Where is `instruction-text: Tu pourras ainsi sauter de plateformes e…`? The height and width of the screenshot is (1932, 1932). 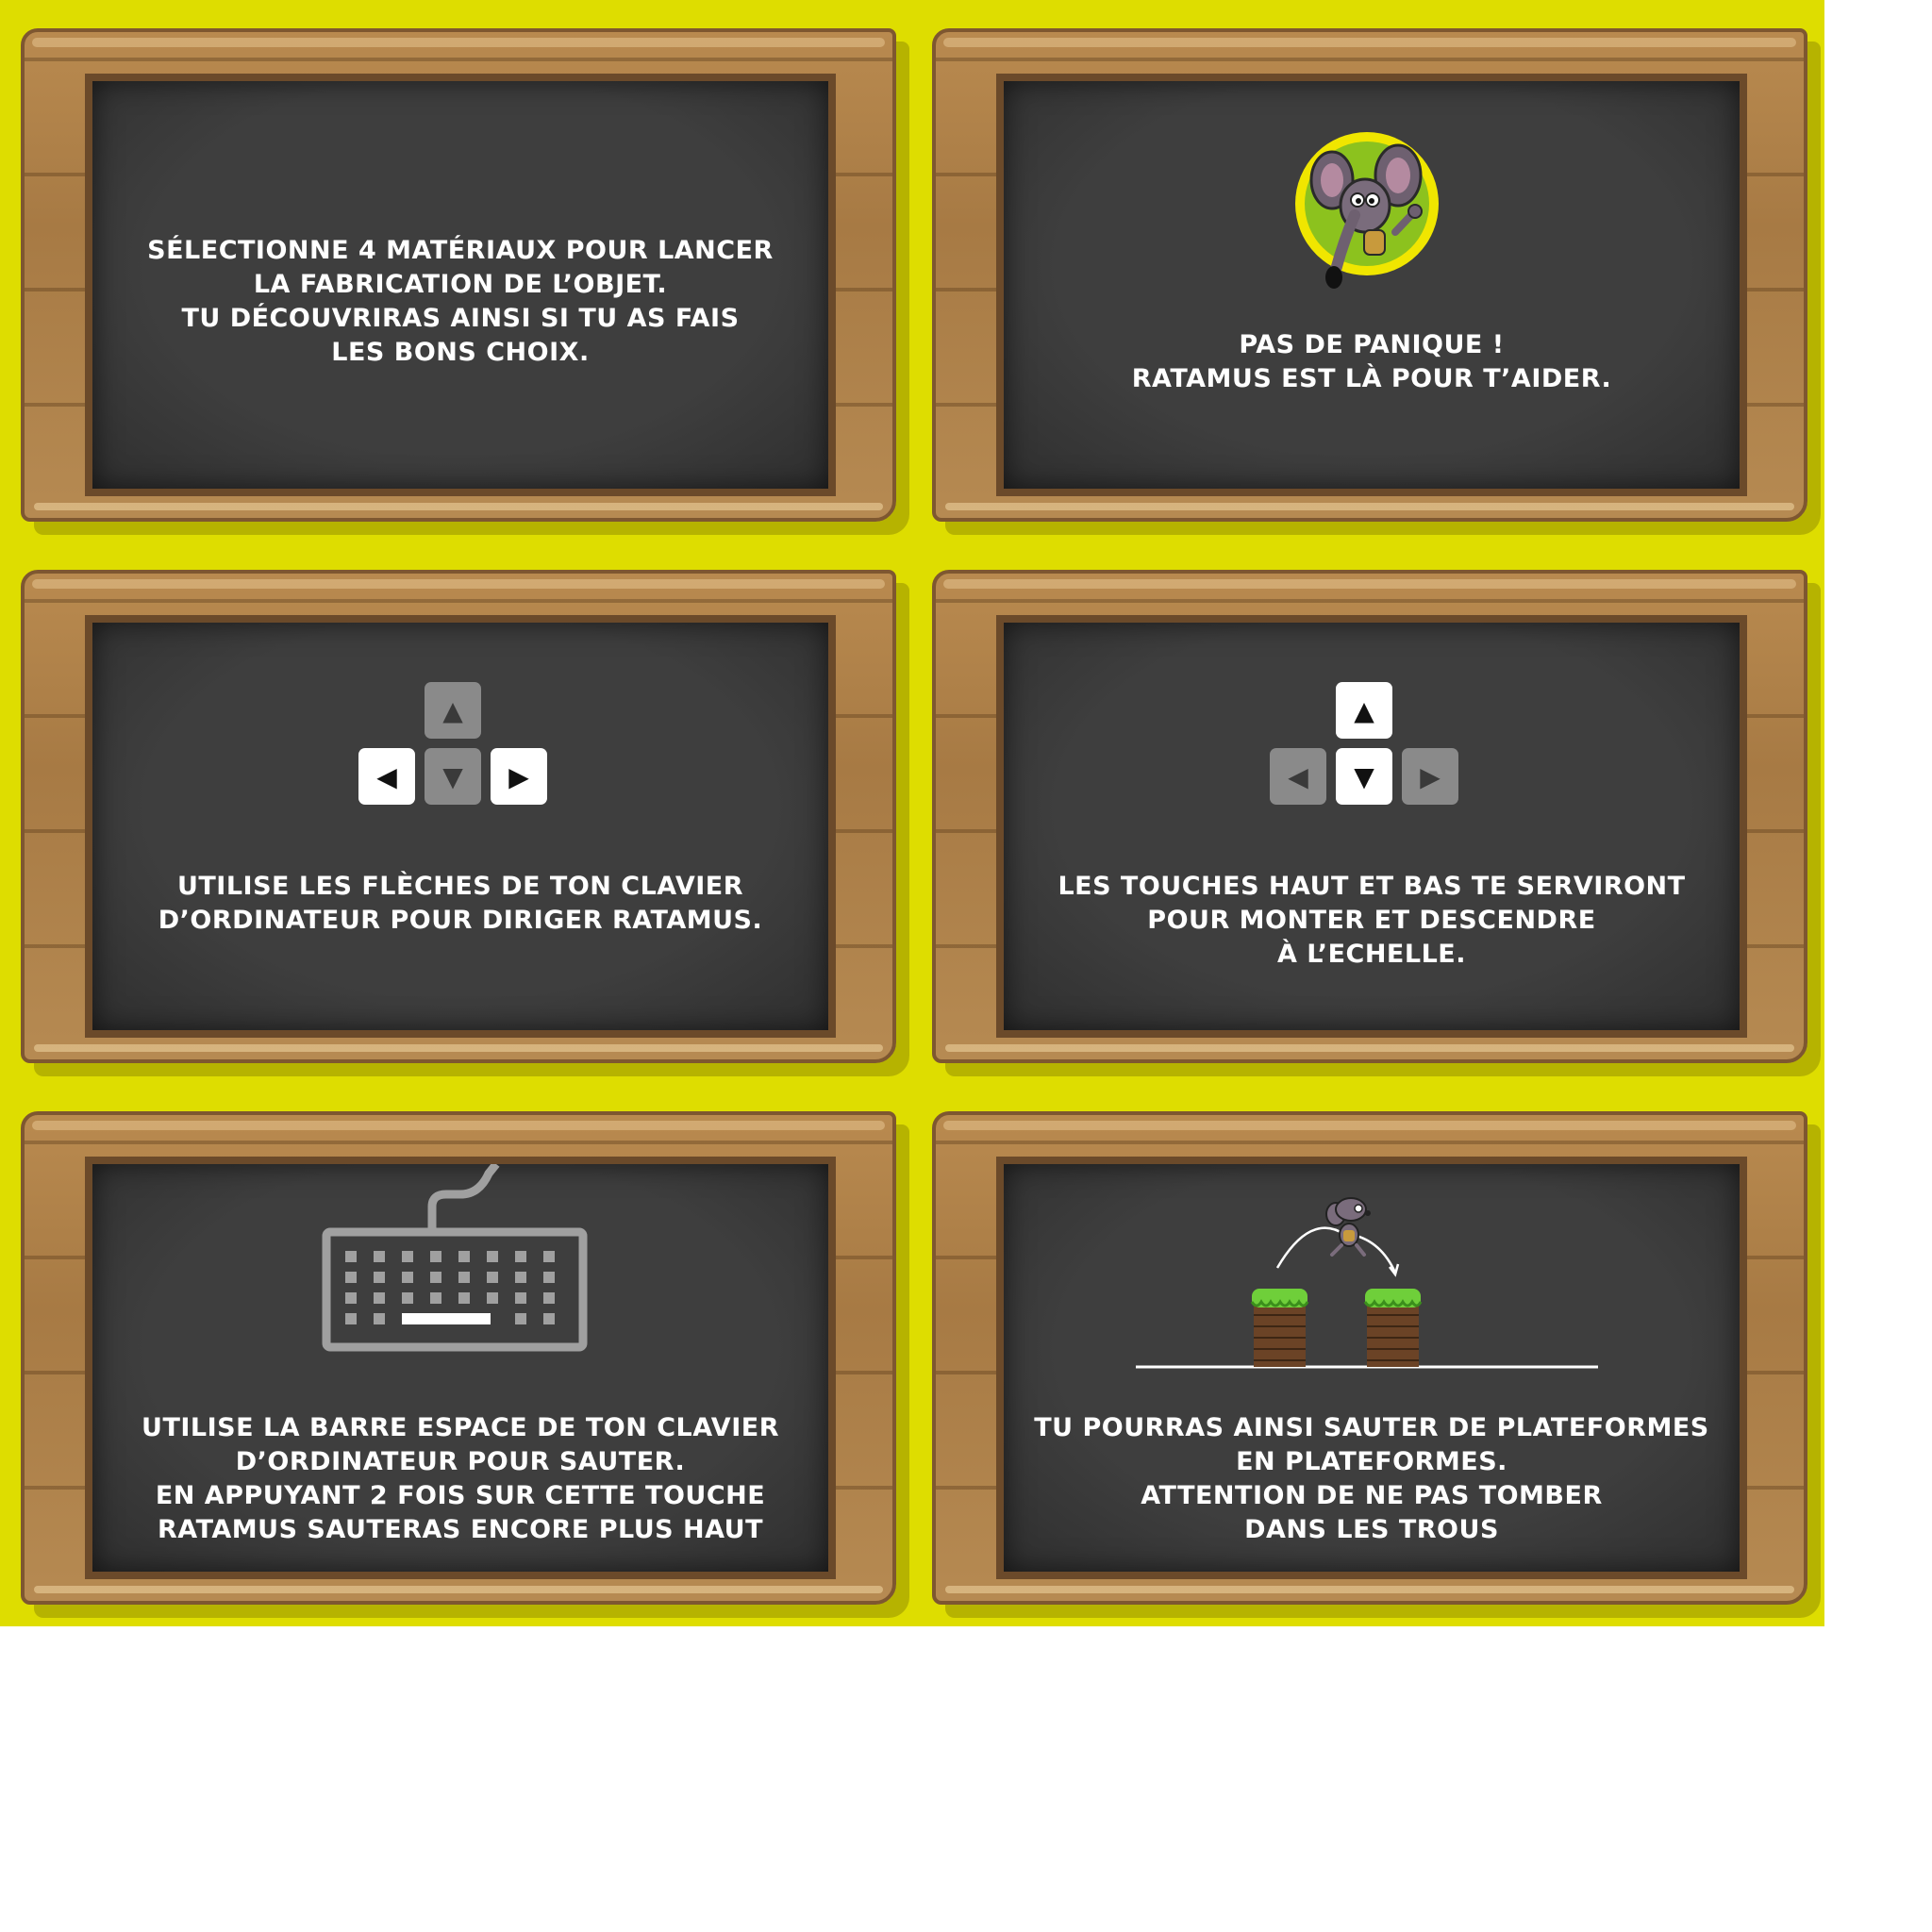
instruction-text: Tu pourras ainsi sauter de plateformes e… is located at coordinates (1371, 1478).